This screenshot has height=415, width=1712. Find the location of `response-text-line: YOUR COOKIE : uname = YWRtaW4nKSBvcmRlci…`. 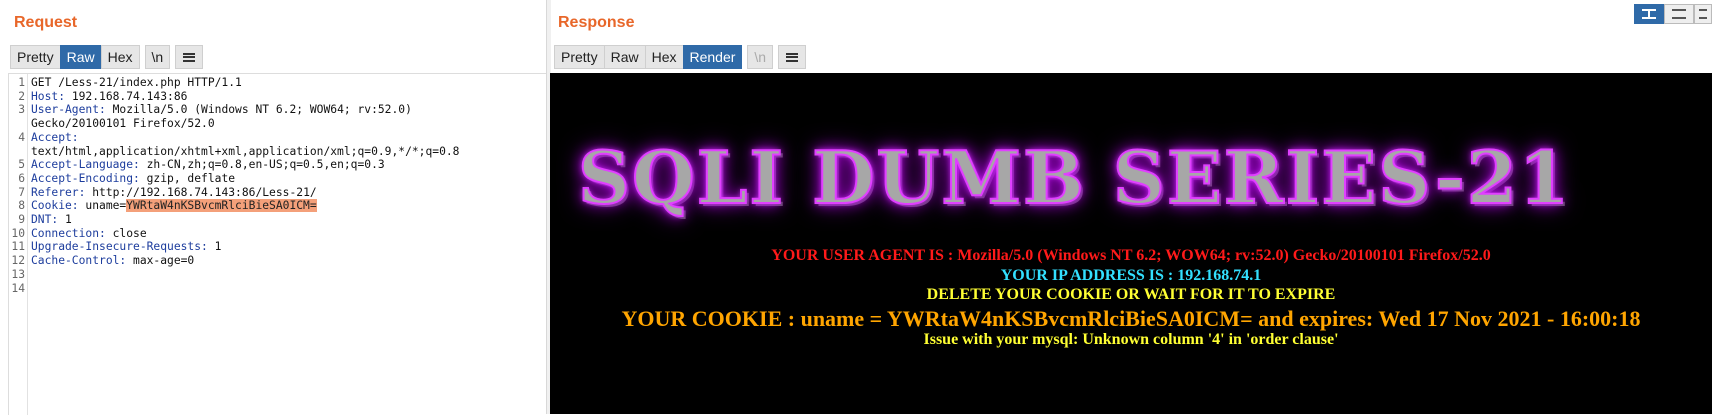

response-text-line: YOUR COOKIE : uname = YWRtaW4nKSBvcmRlci… is located at coordinates (1131, 318).